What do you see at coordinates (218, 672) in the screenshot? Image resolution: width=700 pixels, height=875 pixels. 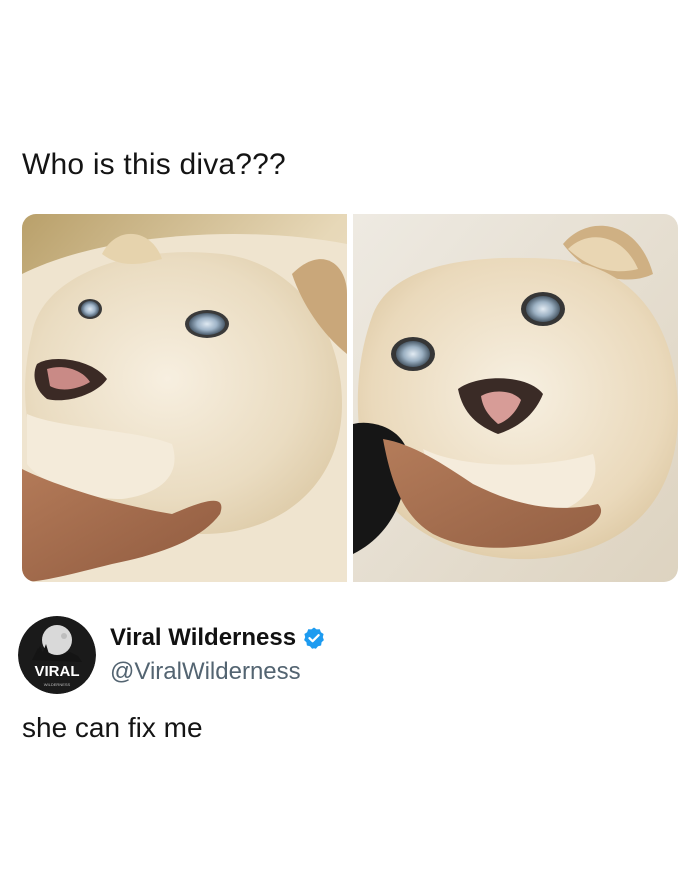 I see `handle: @ViralWilderness` at bounding box center [218, 672].